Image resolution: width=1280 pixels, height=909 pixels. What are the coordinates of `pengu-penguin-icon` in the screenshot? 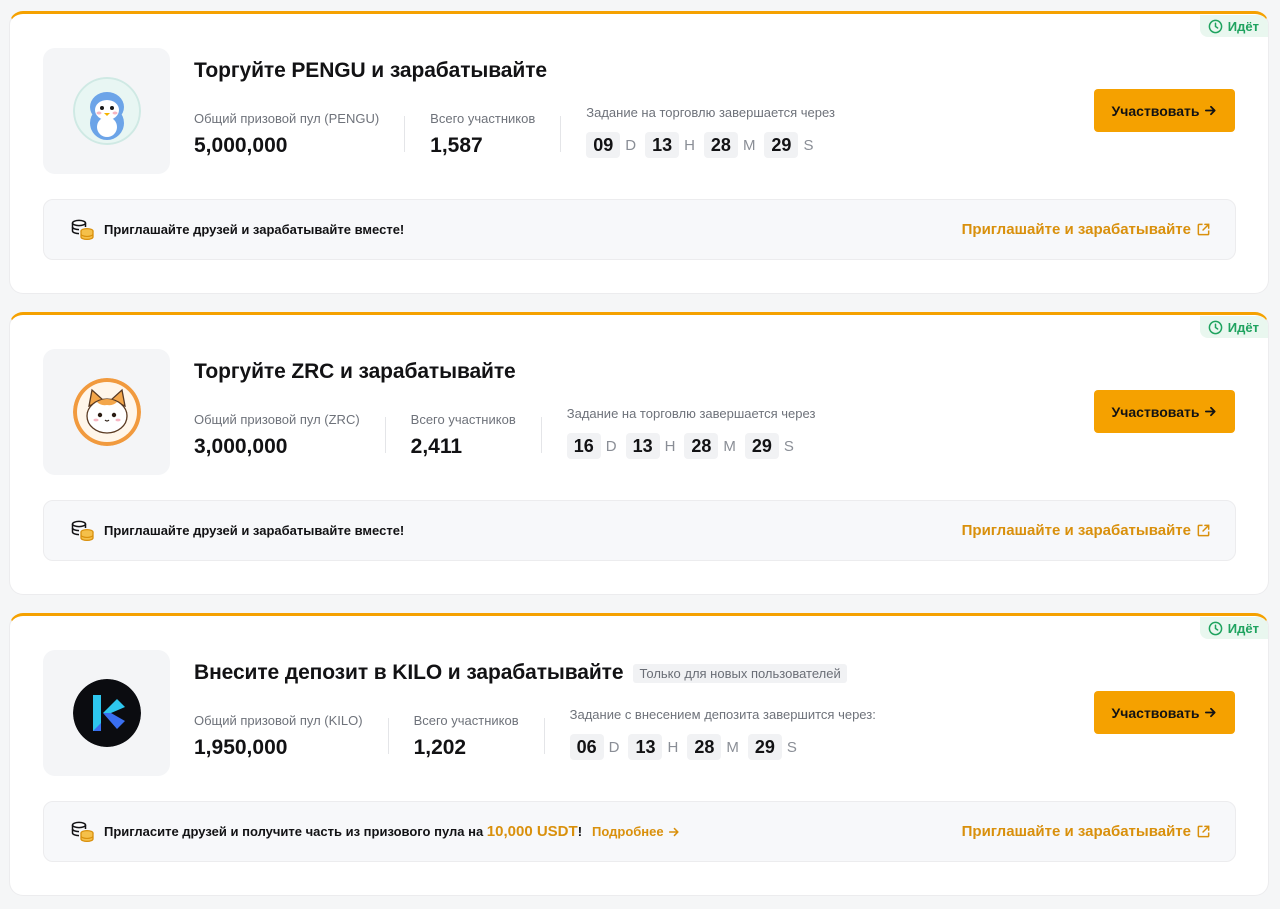 It's located at (106, 111).